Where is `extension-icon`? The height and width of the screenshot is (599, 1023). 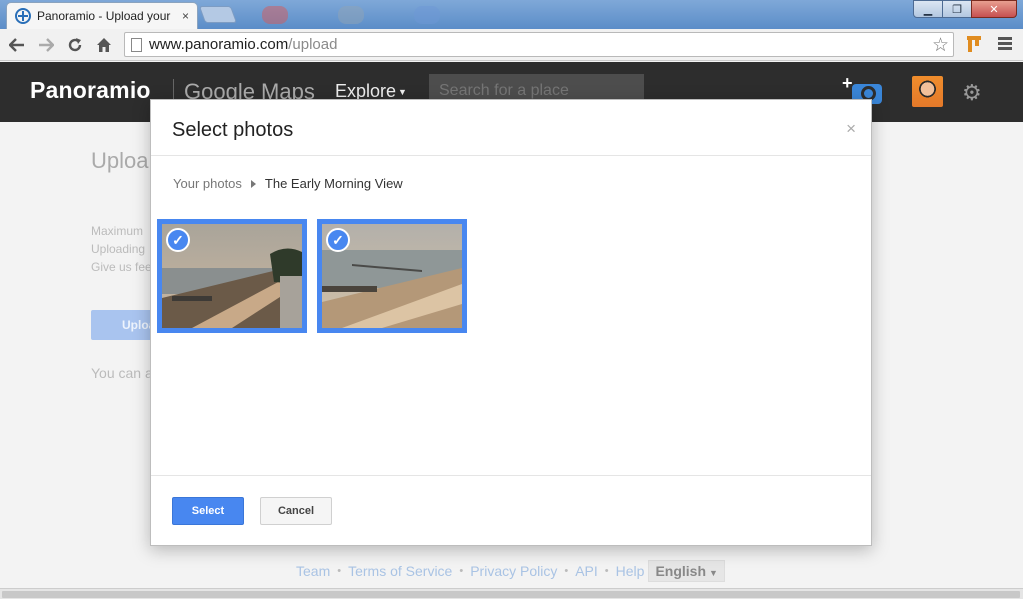 extension-icon is located at coordinates (974, 44).